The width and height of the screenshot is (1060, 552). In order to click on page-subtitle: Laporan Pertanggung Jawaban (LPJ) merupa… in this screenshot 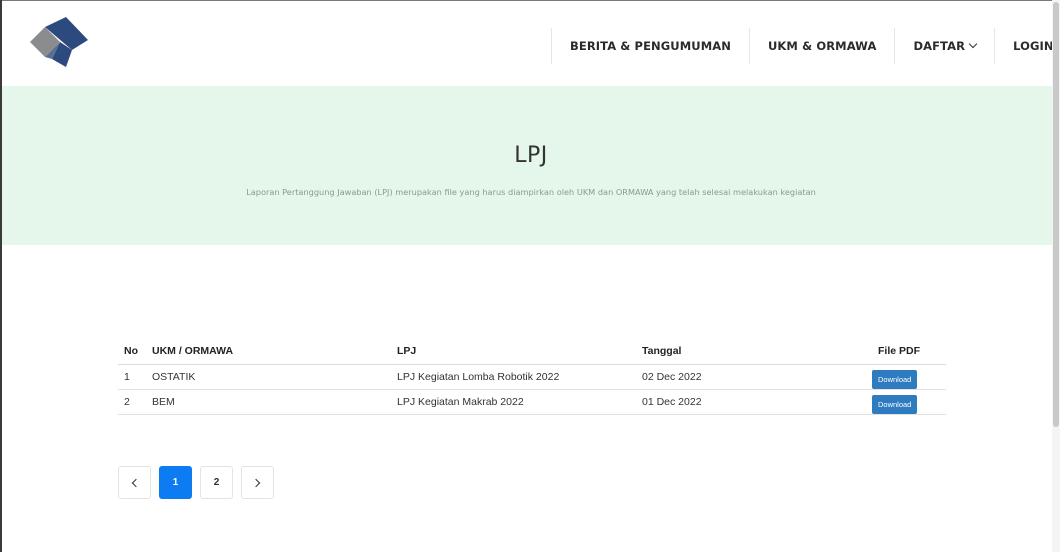, I will do `click(531, 192)`.